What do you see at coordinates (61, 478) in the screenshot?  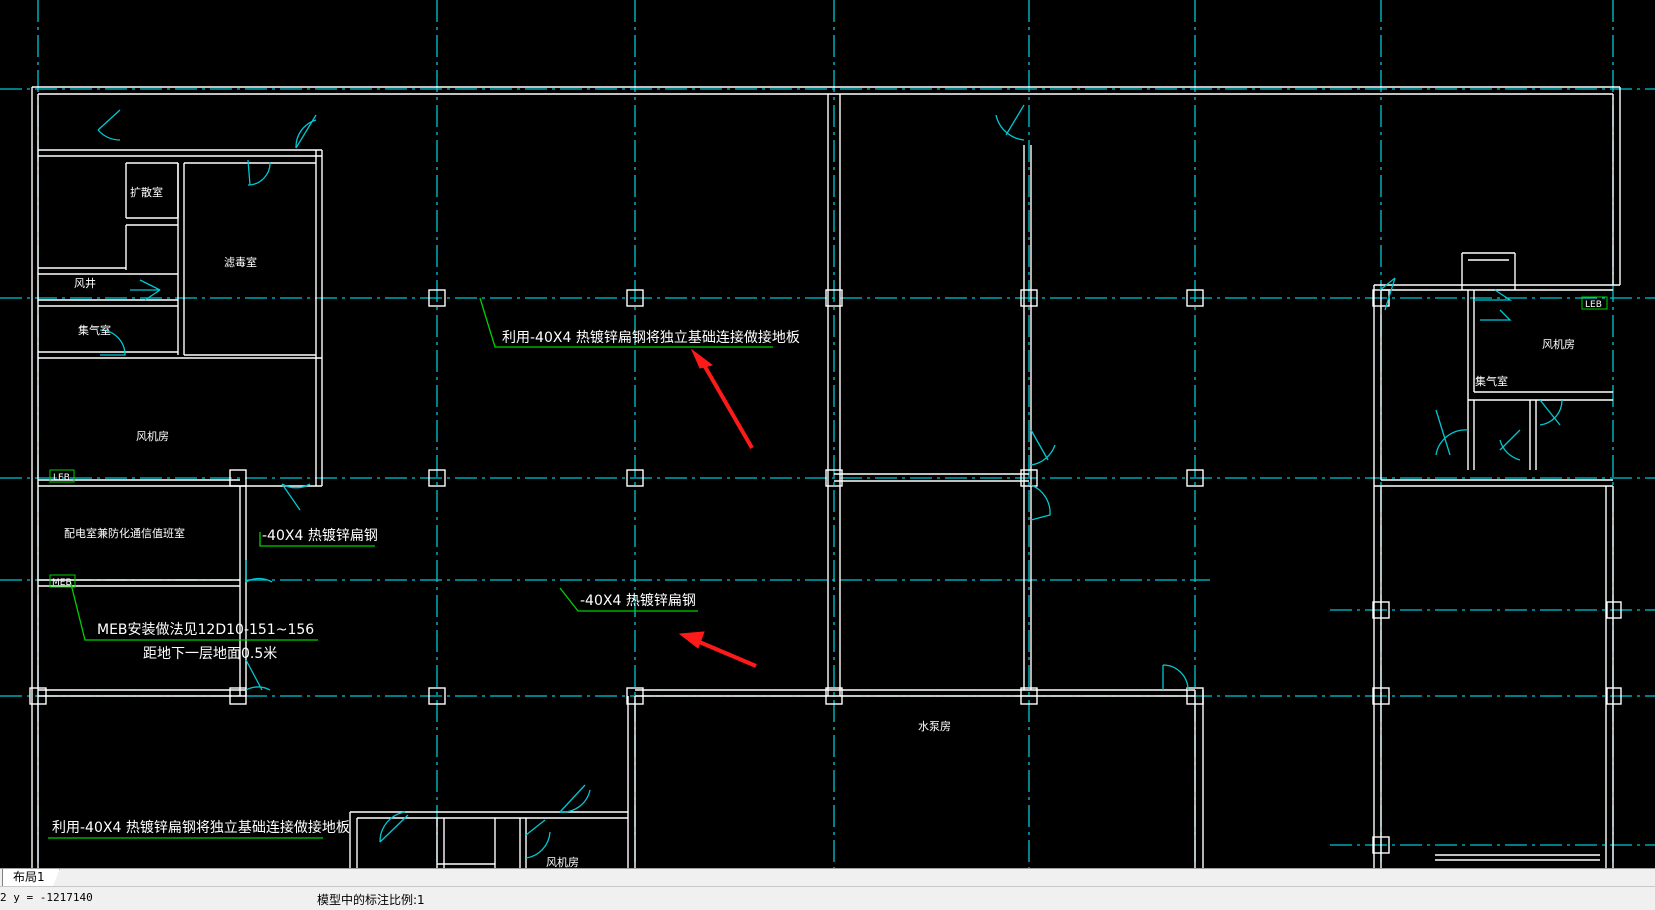 I see `tag-leb-left: LEB` at bounding box center [61, 478].